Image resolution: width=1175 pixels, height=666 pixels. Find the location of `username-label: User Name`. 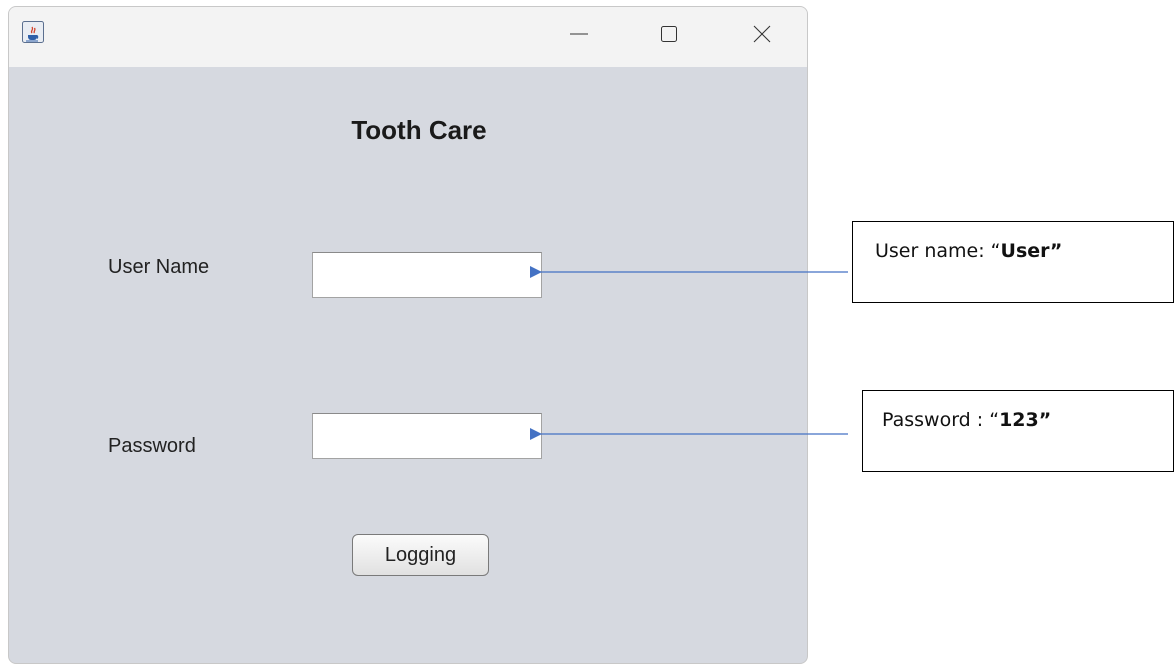

username-label: User Name is located at coordinates (159, 267).